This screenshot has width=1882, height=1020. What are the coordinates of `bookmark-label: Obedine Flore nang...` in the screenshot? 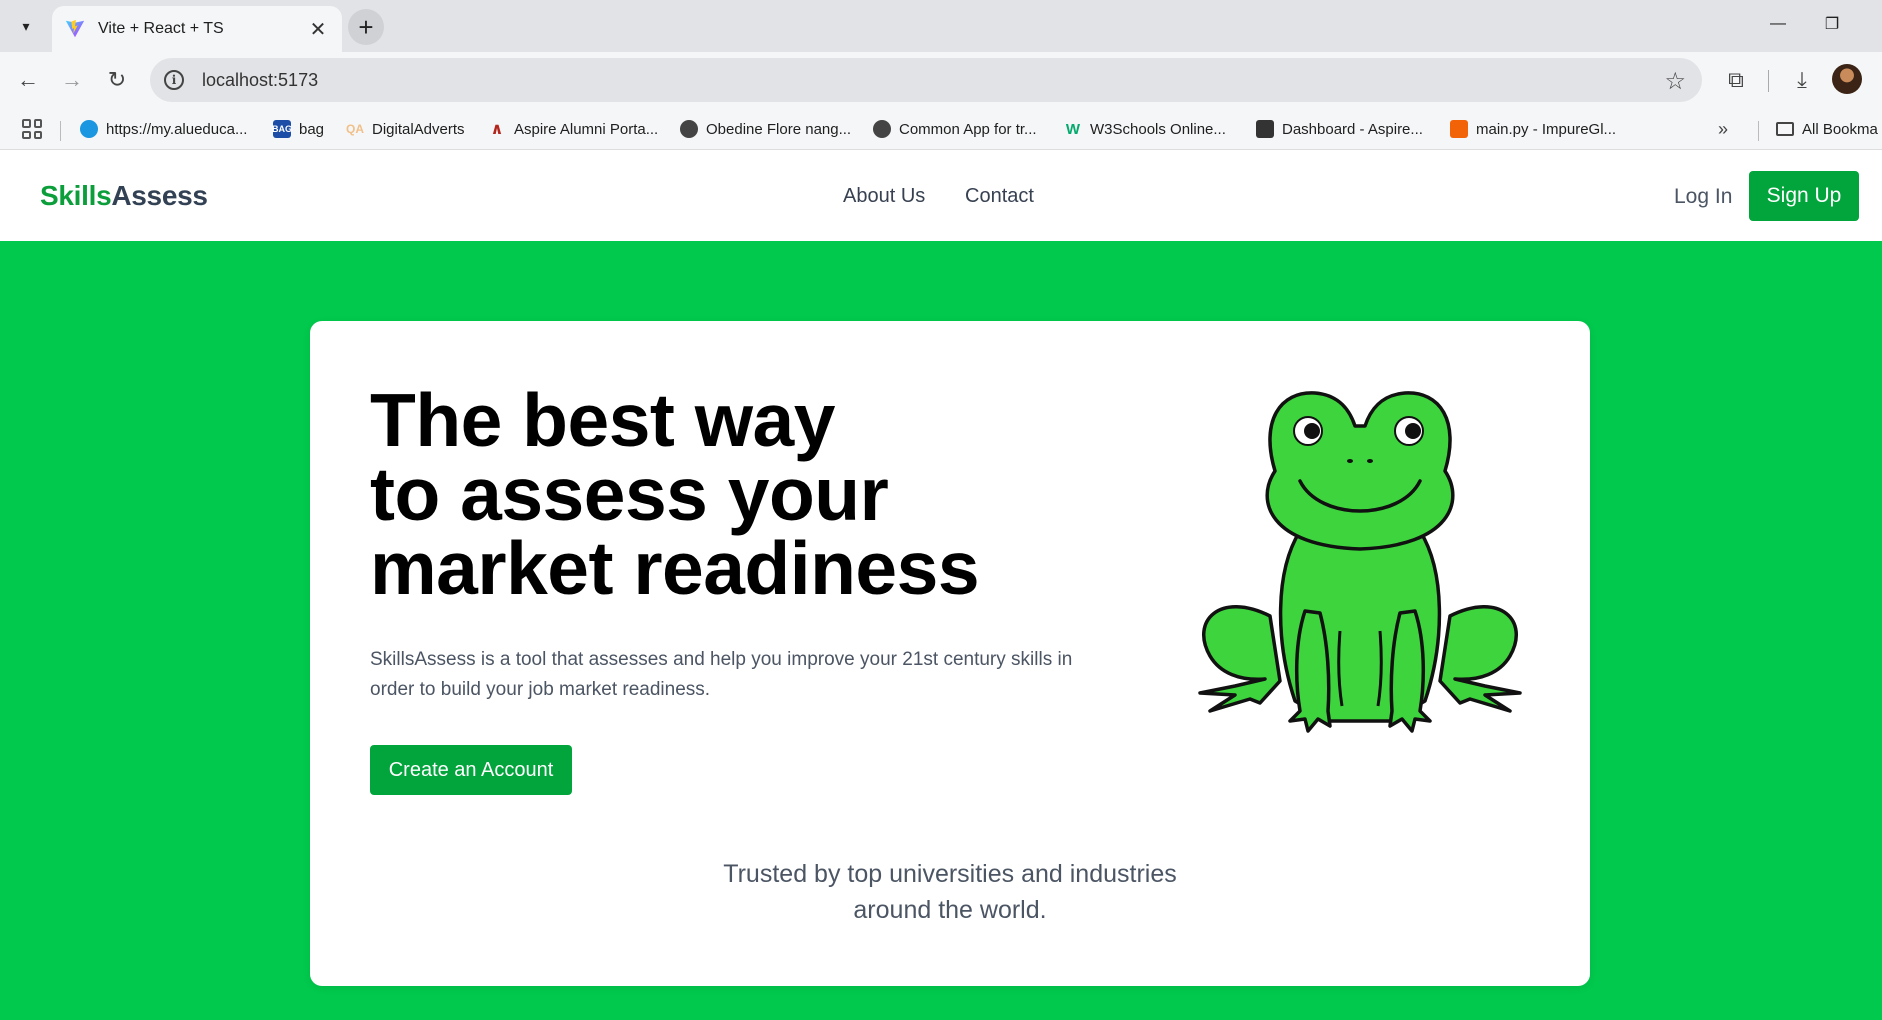 It's located at (779, 129).